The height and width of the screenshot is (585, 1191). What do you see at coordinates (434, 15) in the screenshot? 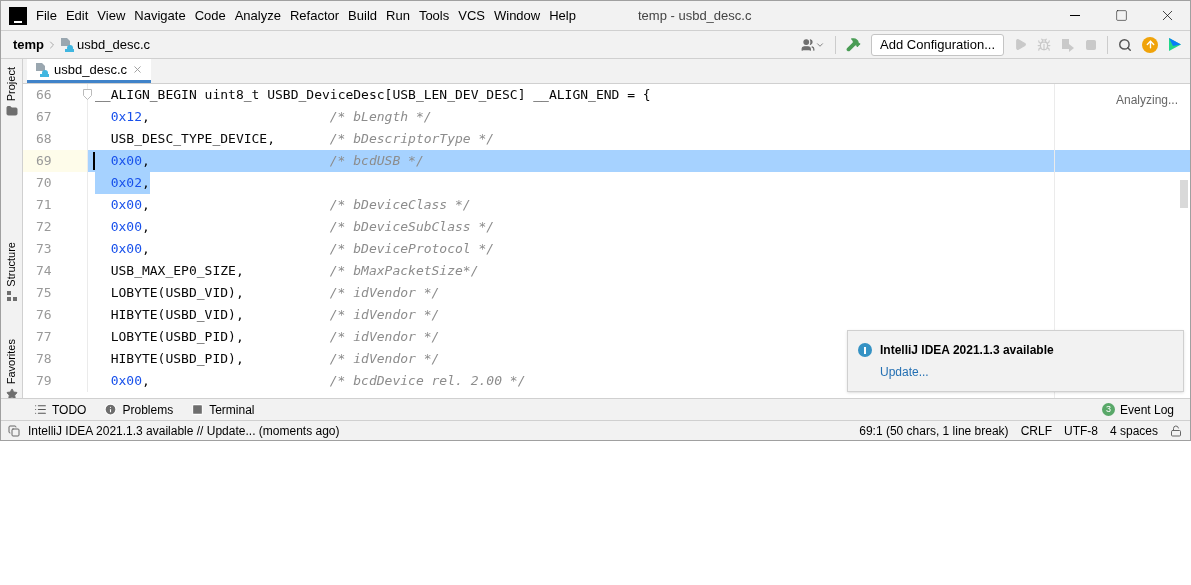
I see `menu-item: Tools` at bounding box center [434, 15].